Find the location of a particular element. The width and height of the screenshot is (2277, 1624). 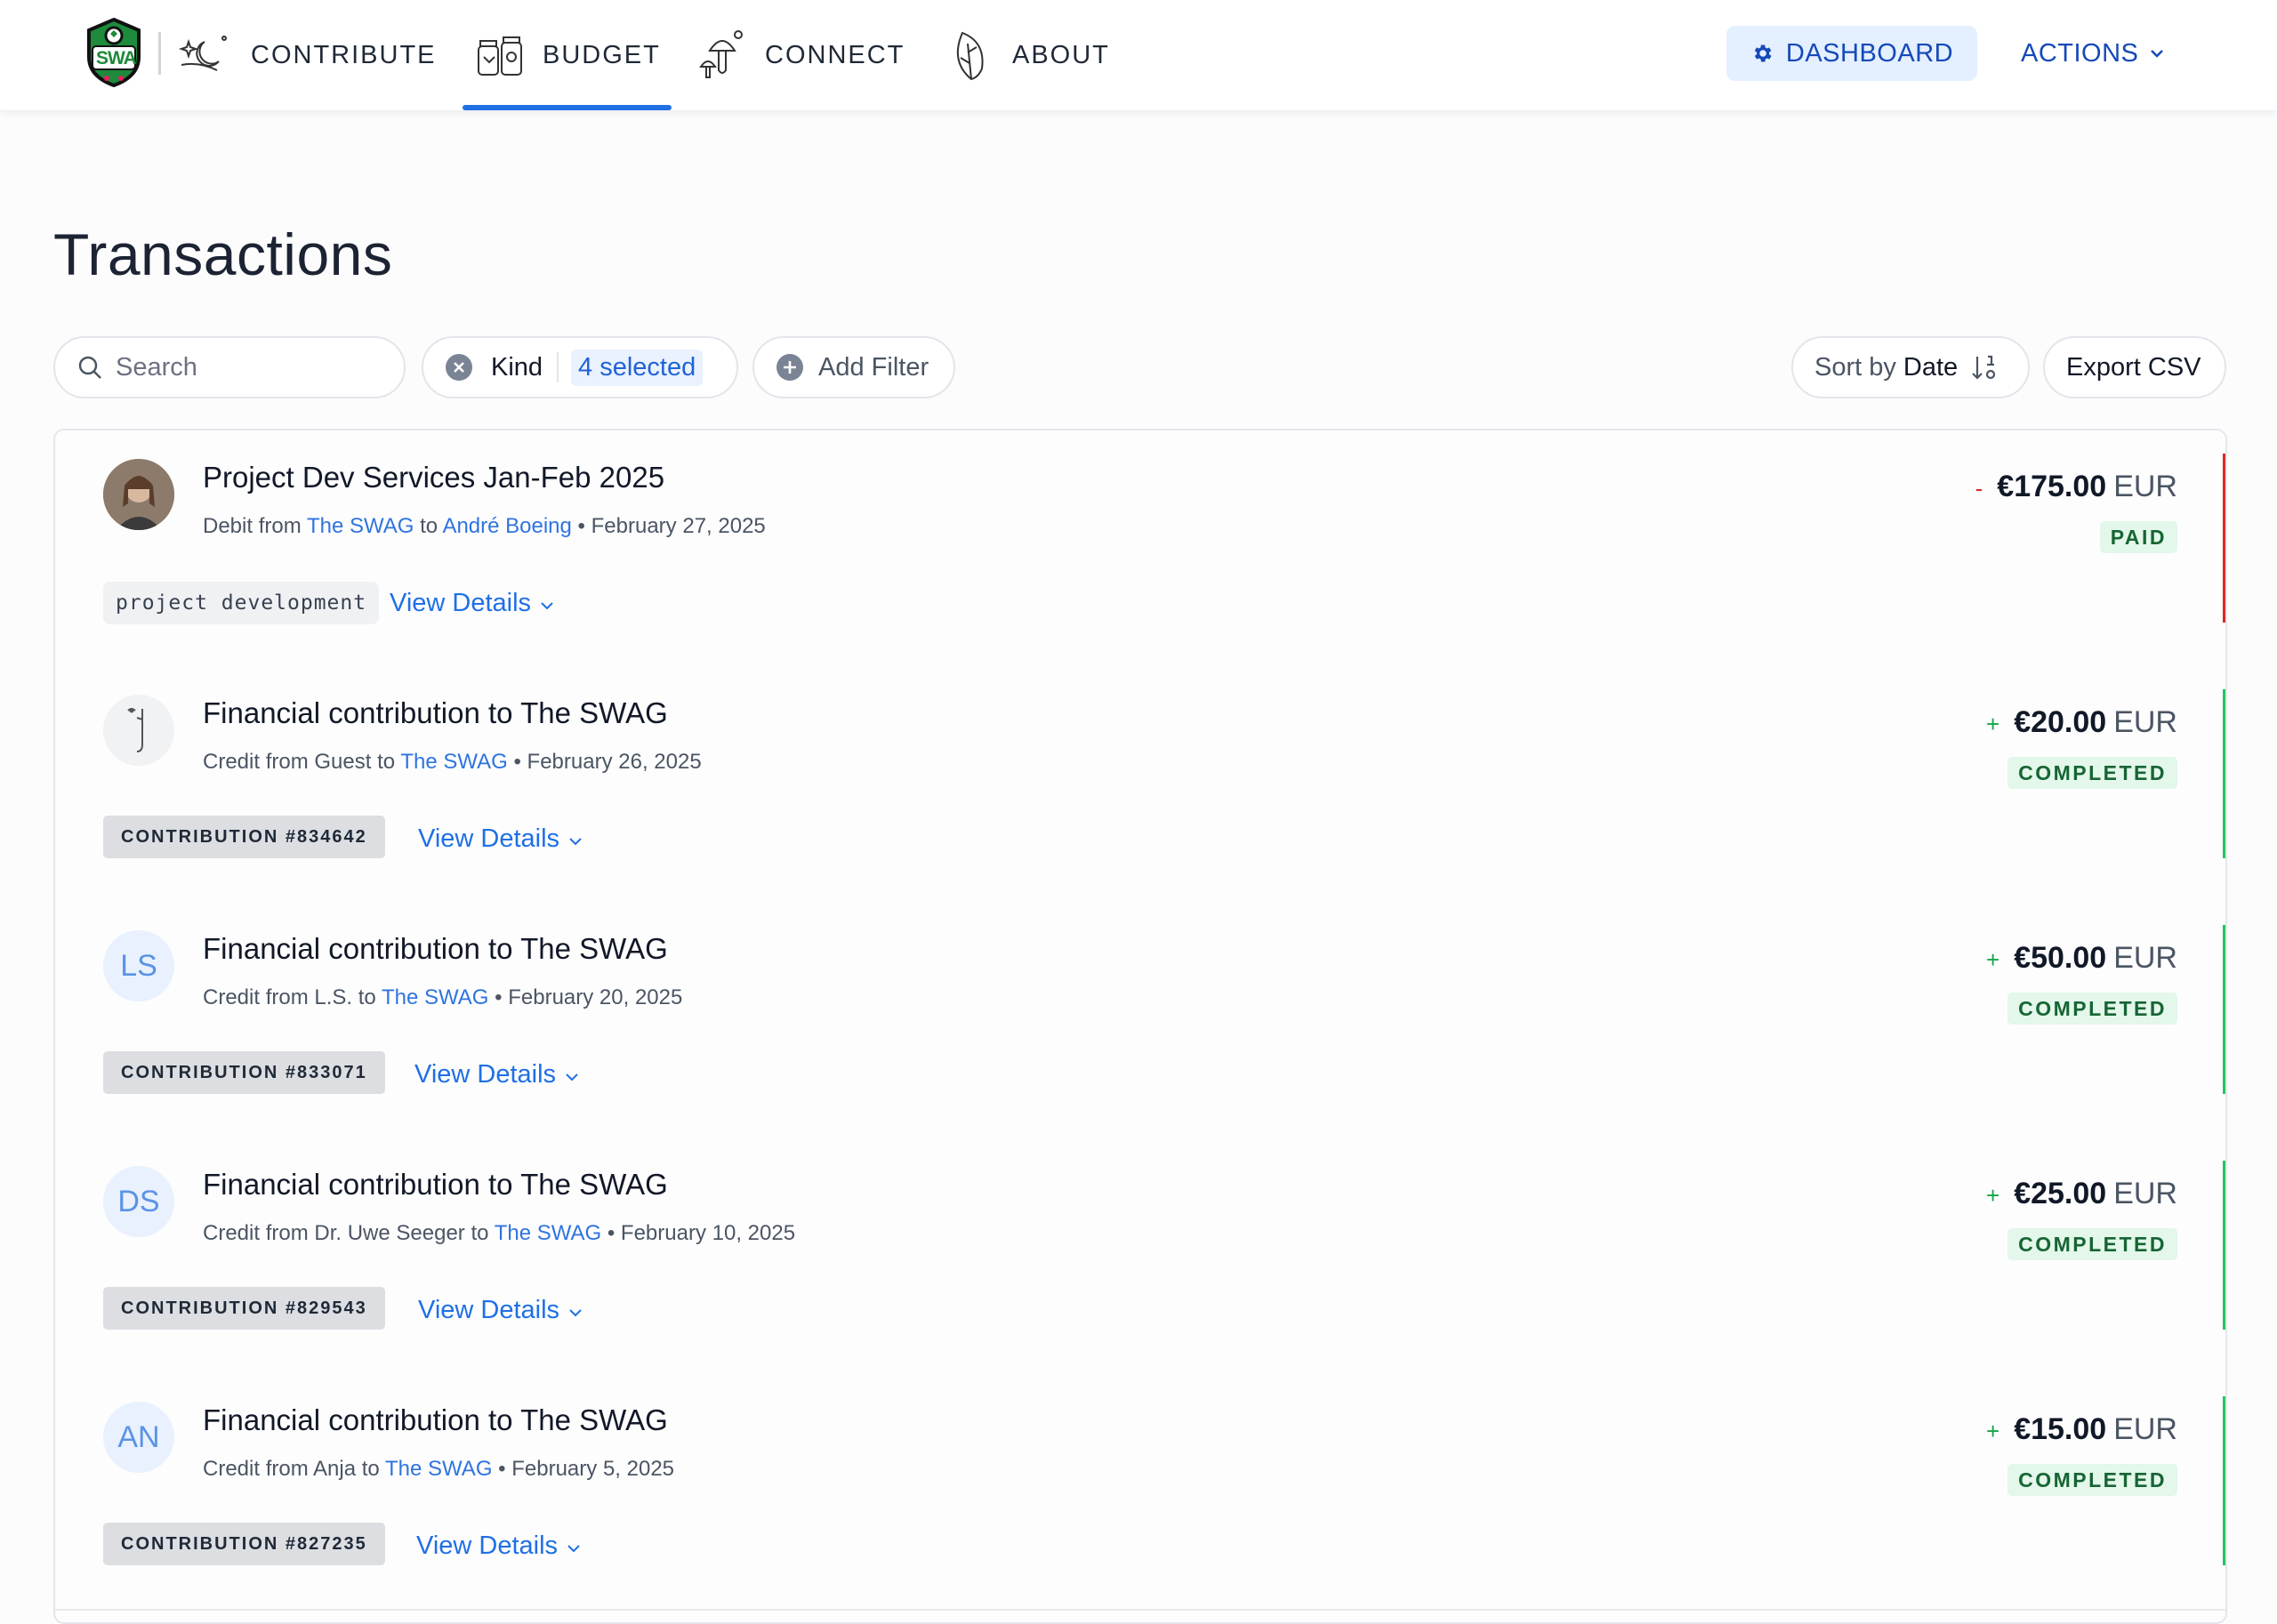

transaction-date: February 26, 2025 is located at coordinates (614, 762).